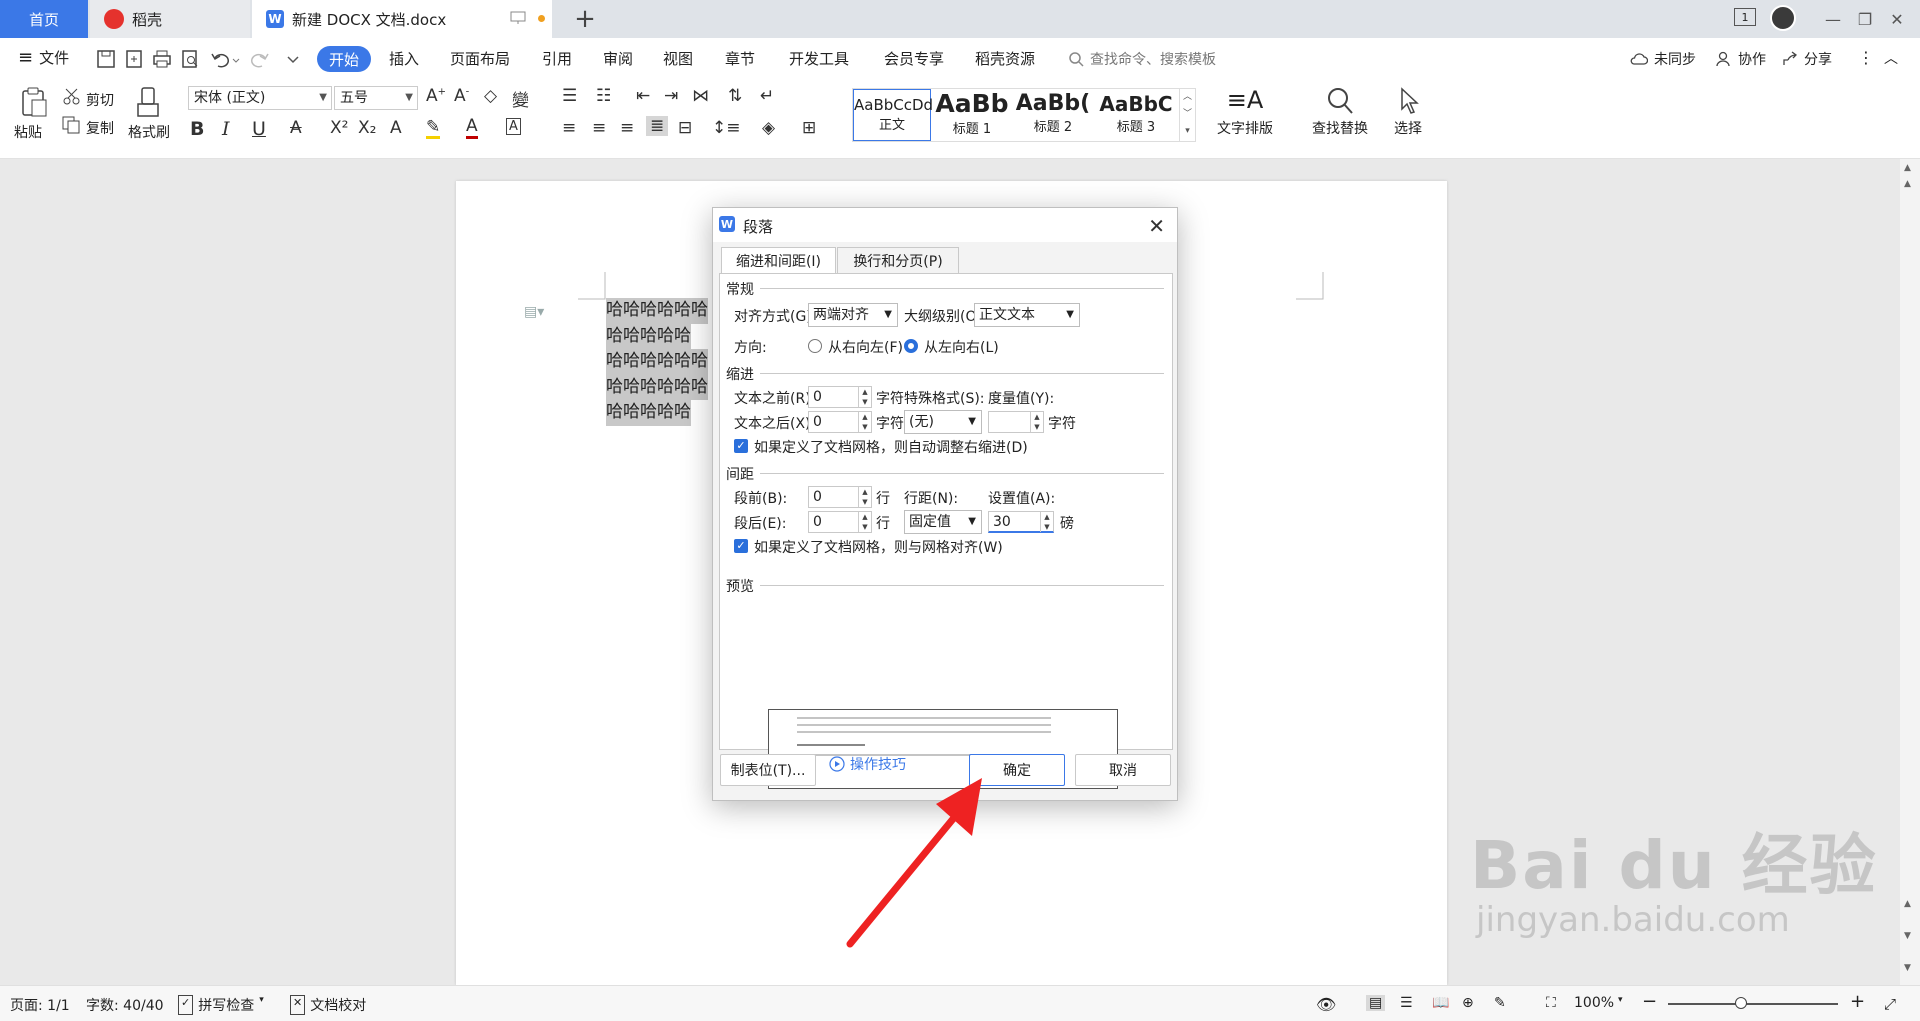 The height and width of the screenshot is (1021, 1920). I want to click on set-value-input: 30 ▲ ▼, so click(1021, 522).